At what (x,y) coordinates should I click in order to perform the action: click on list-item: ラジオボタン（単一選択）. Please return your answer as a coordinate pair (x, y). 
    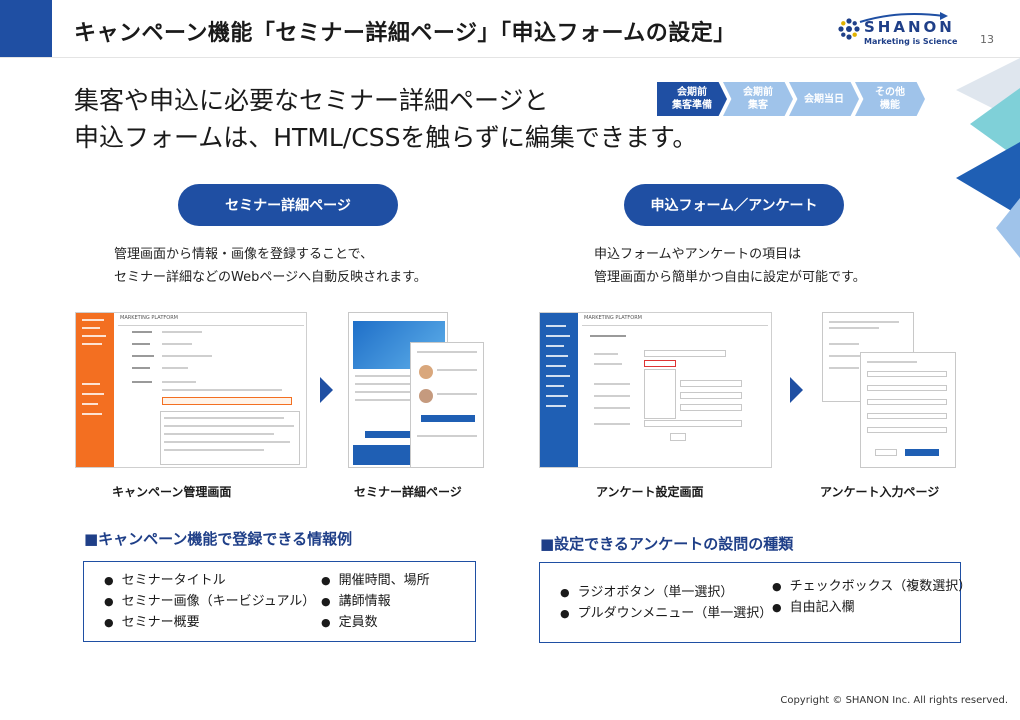
    Looking at the image, I should click on (666, 592).